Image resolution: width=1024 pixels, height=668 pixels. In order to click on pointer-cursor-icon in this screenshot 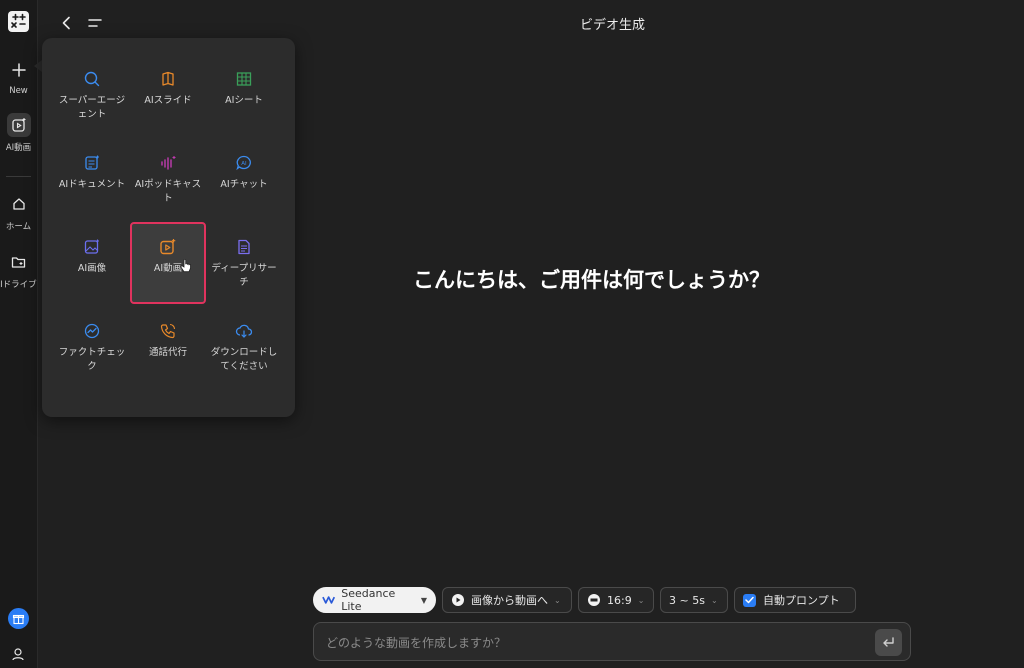, I will do `click(186, 267)`.